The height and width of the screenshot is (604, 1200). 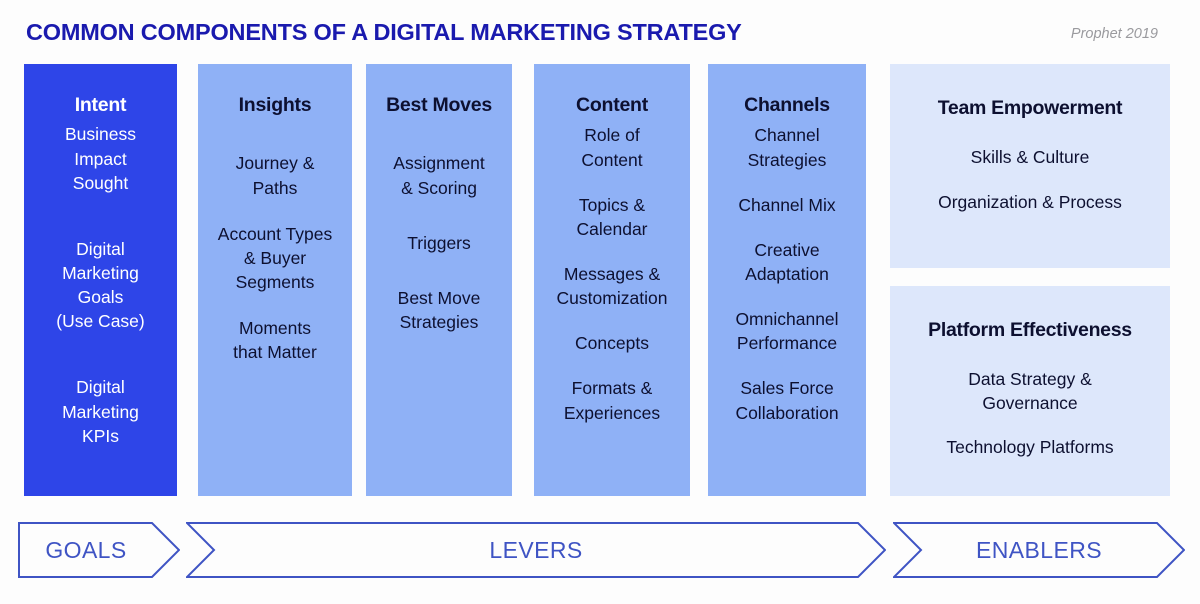 I want to click on column-item: Moments that Matter, so click(x=275, y=340).